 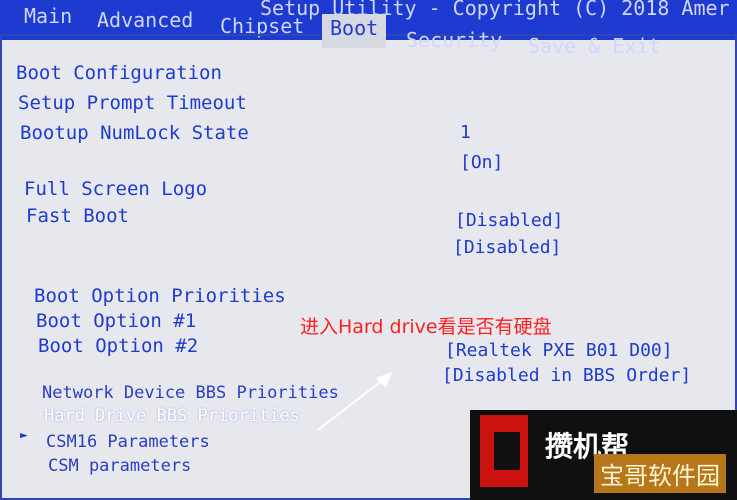 What do you see at coordinates (660, 473) in the screenshot?
I see `watermark-bottom-text: 宝哥软件园` at bounding box center [660, 473].